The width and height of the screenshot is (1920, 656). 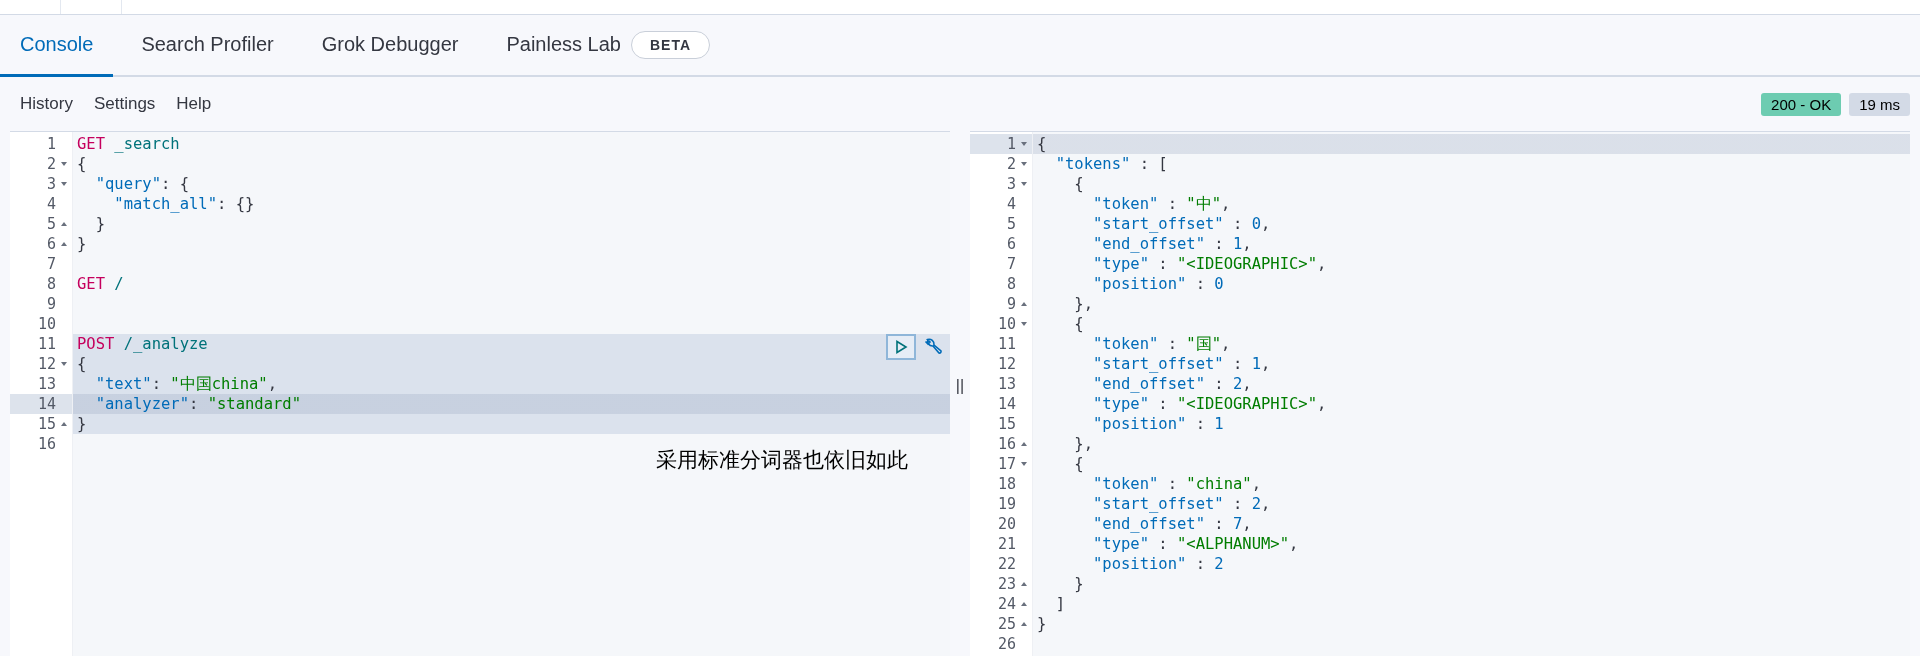 I want to click on code-line: "type" : "<ALPHANUM>",, so click(x=1195, y=544).